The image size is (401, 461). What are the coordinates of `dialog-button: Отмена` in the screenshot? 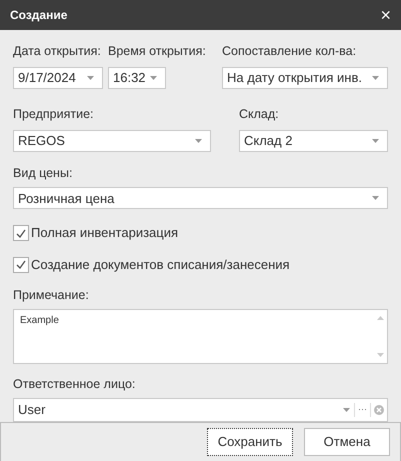 It's located at (347, 442).